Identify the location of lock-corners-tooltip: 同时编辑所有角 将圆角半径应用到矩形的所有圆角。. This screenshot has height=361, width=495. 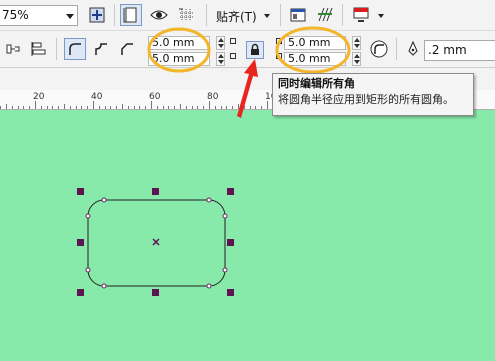
(373, 94).